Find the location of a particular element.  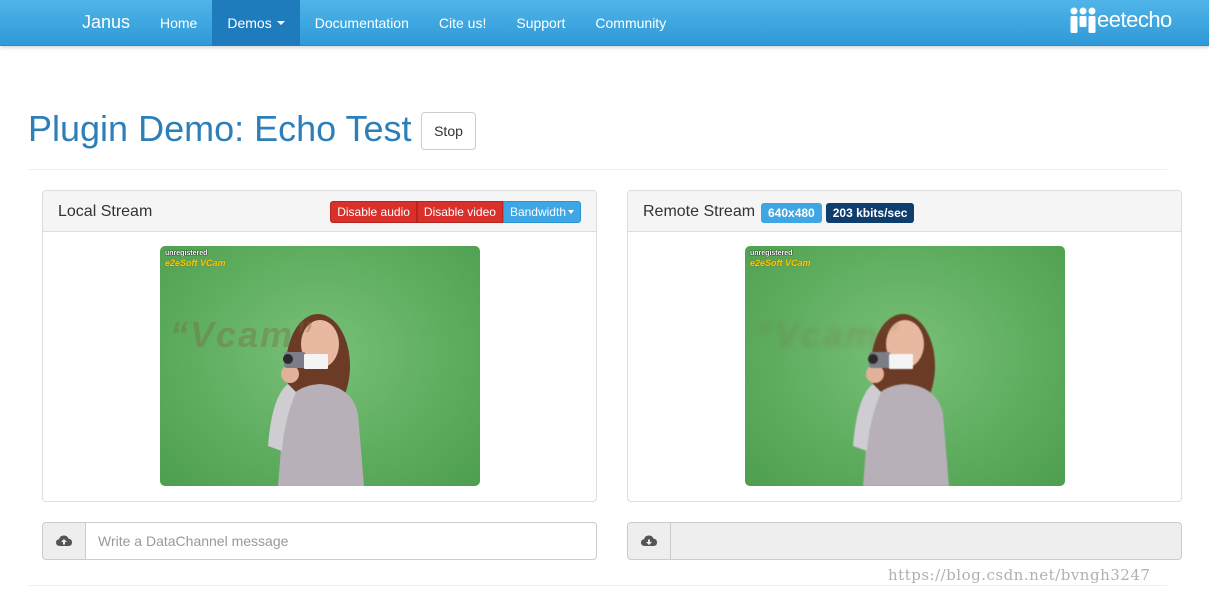

nav-support: Support is located at coordinates (540, 23).